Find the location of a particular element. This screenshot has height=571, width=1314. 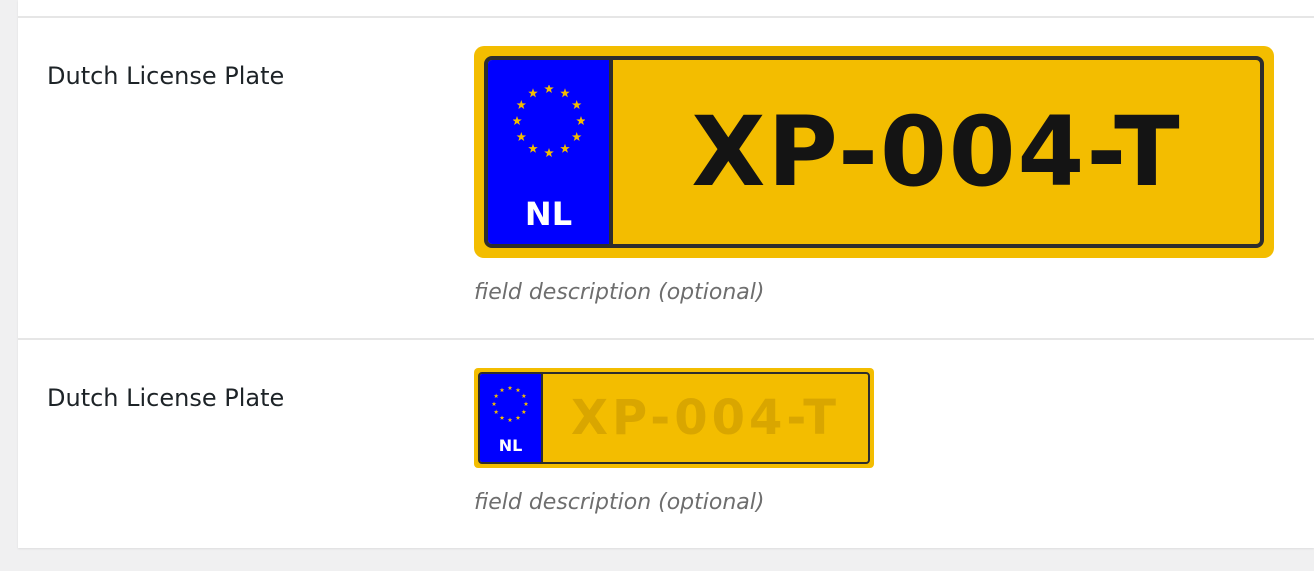

plate-frame: NL is located at coordinates (674, 418).